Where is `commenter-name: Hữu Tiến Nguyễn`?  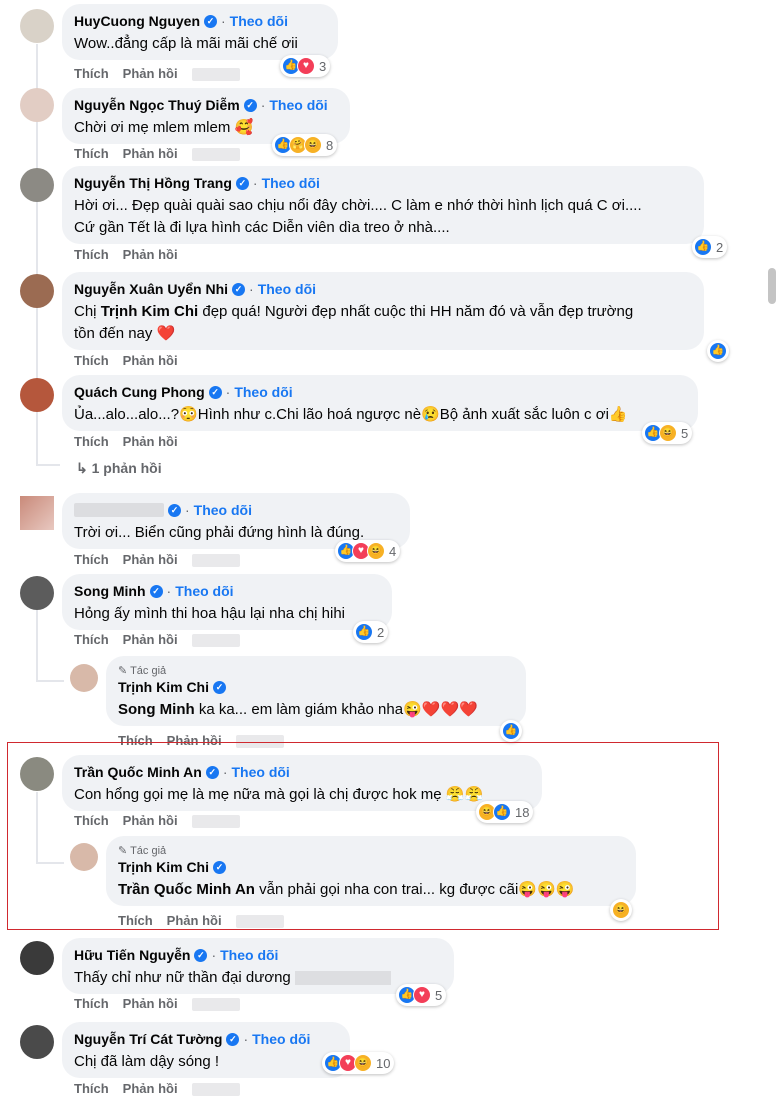
commenter-name: Hữu Tiến Nguyễn is located at coordinates (132, 955).